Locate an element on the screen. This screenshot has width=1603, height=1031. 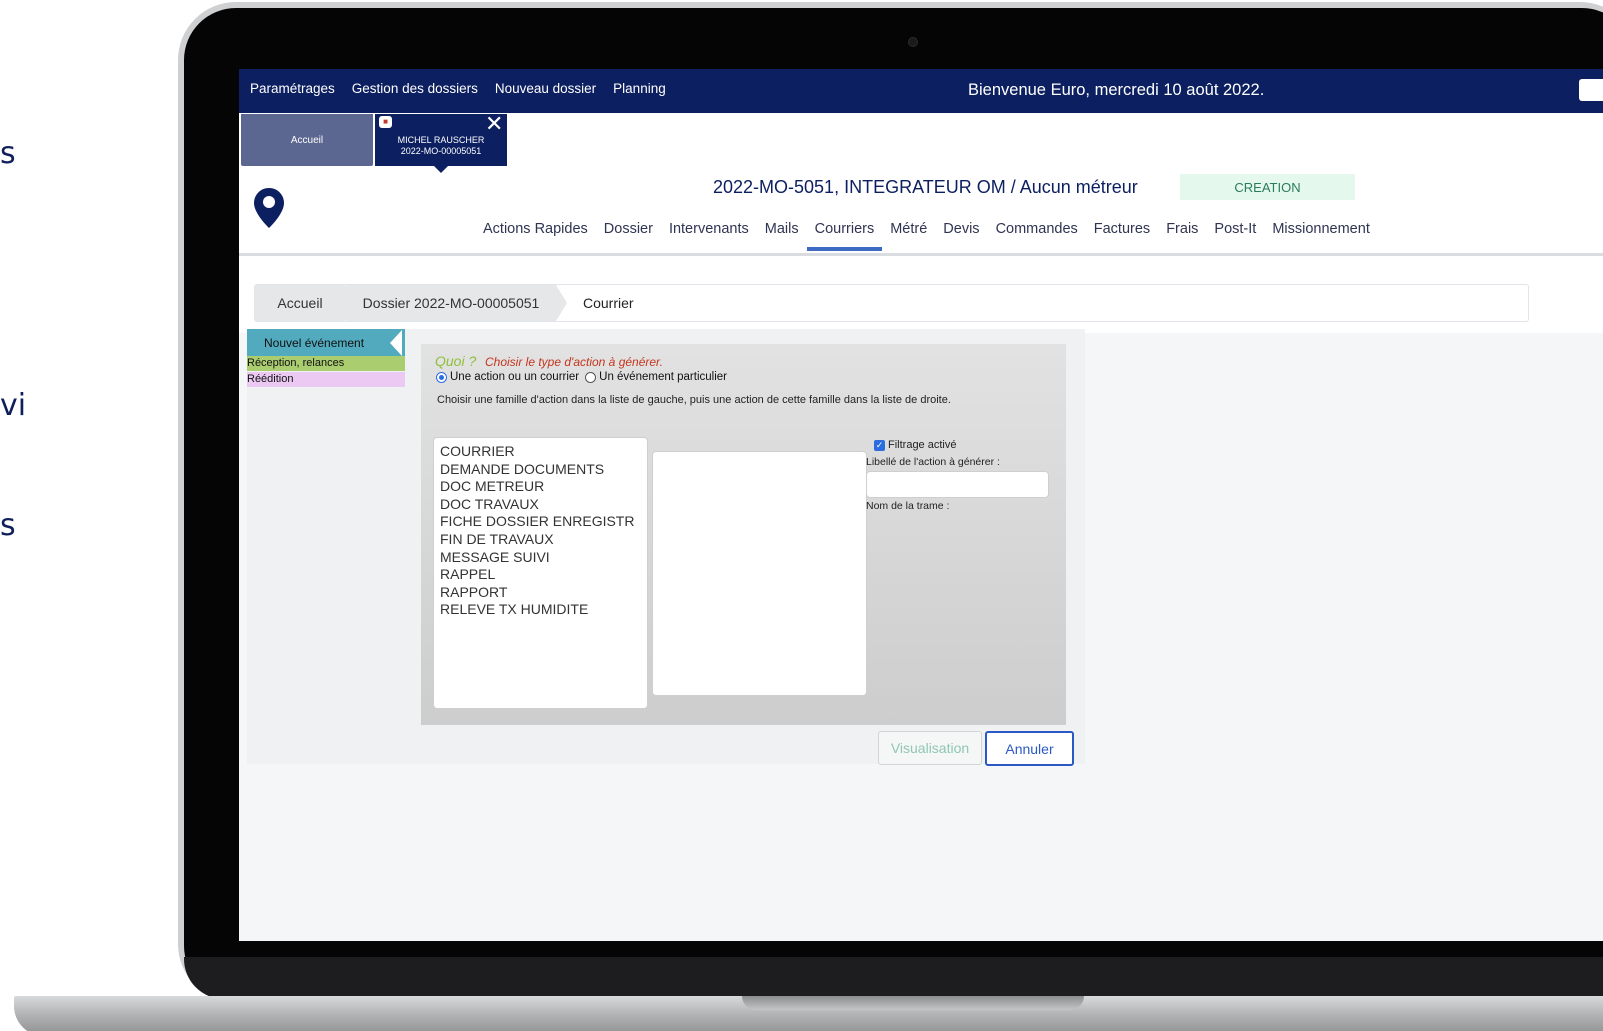
sidebar-reedition: Réédition is located at coordinates (326, 379).